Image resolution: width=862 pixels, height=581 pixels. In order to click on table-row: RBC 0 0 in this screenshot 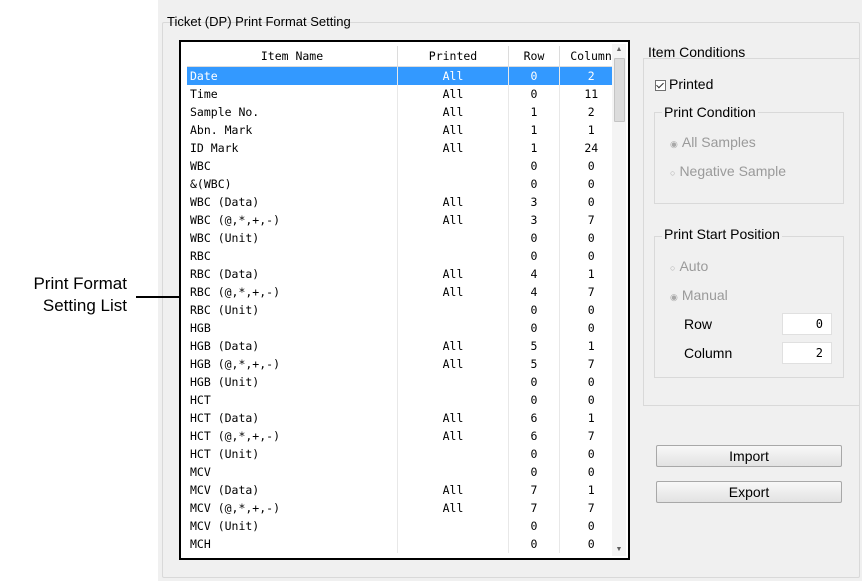, I will do `click(405, 256)`.